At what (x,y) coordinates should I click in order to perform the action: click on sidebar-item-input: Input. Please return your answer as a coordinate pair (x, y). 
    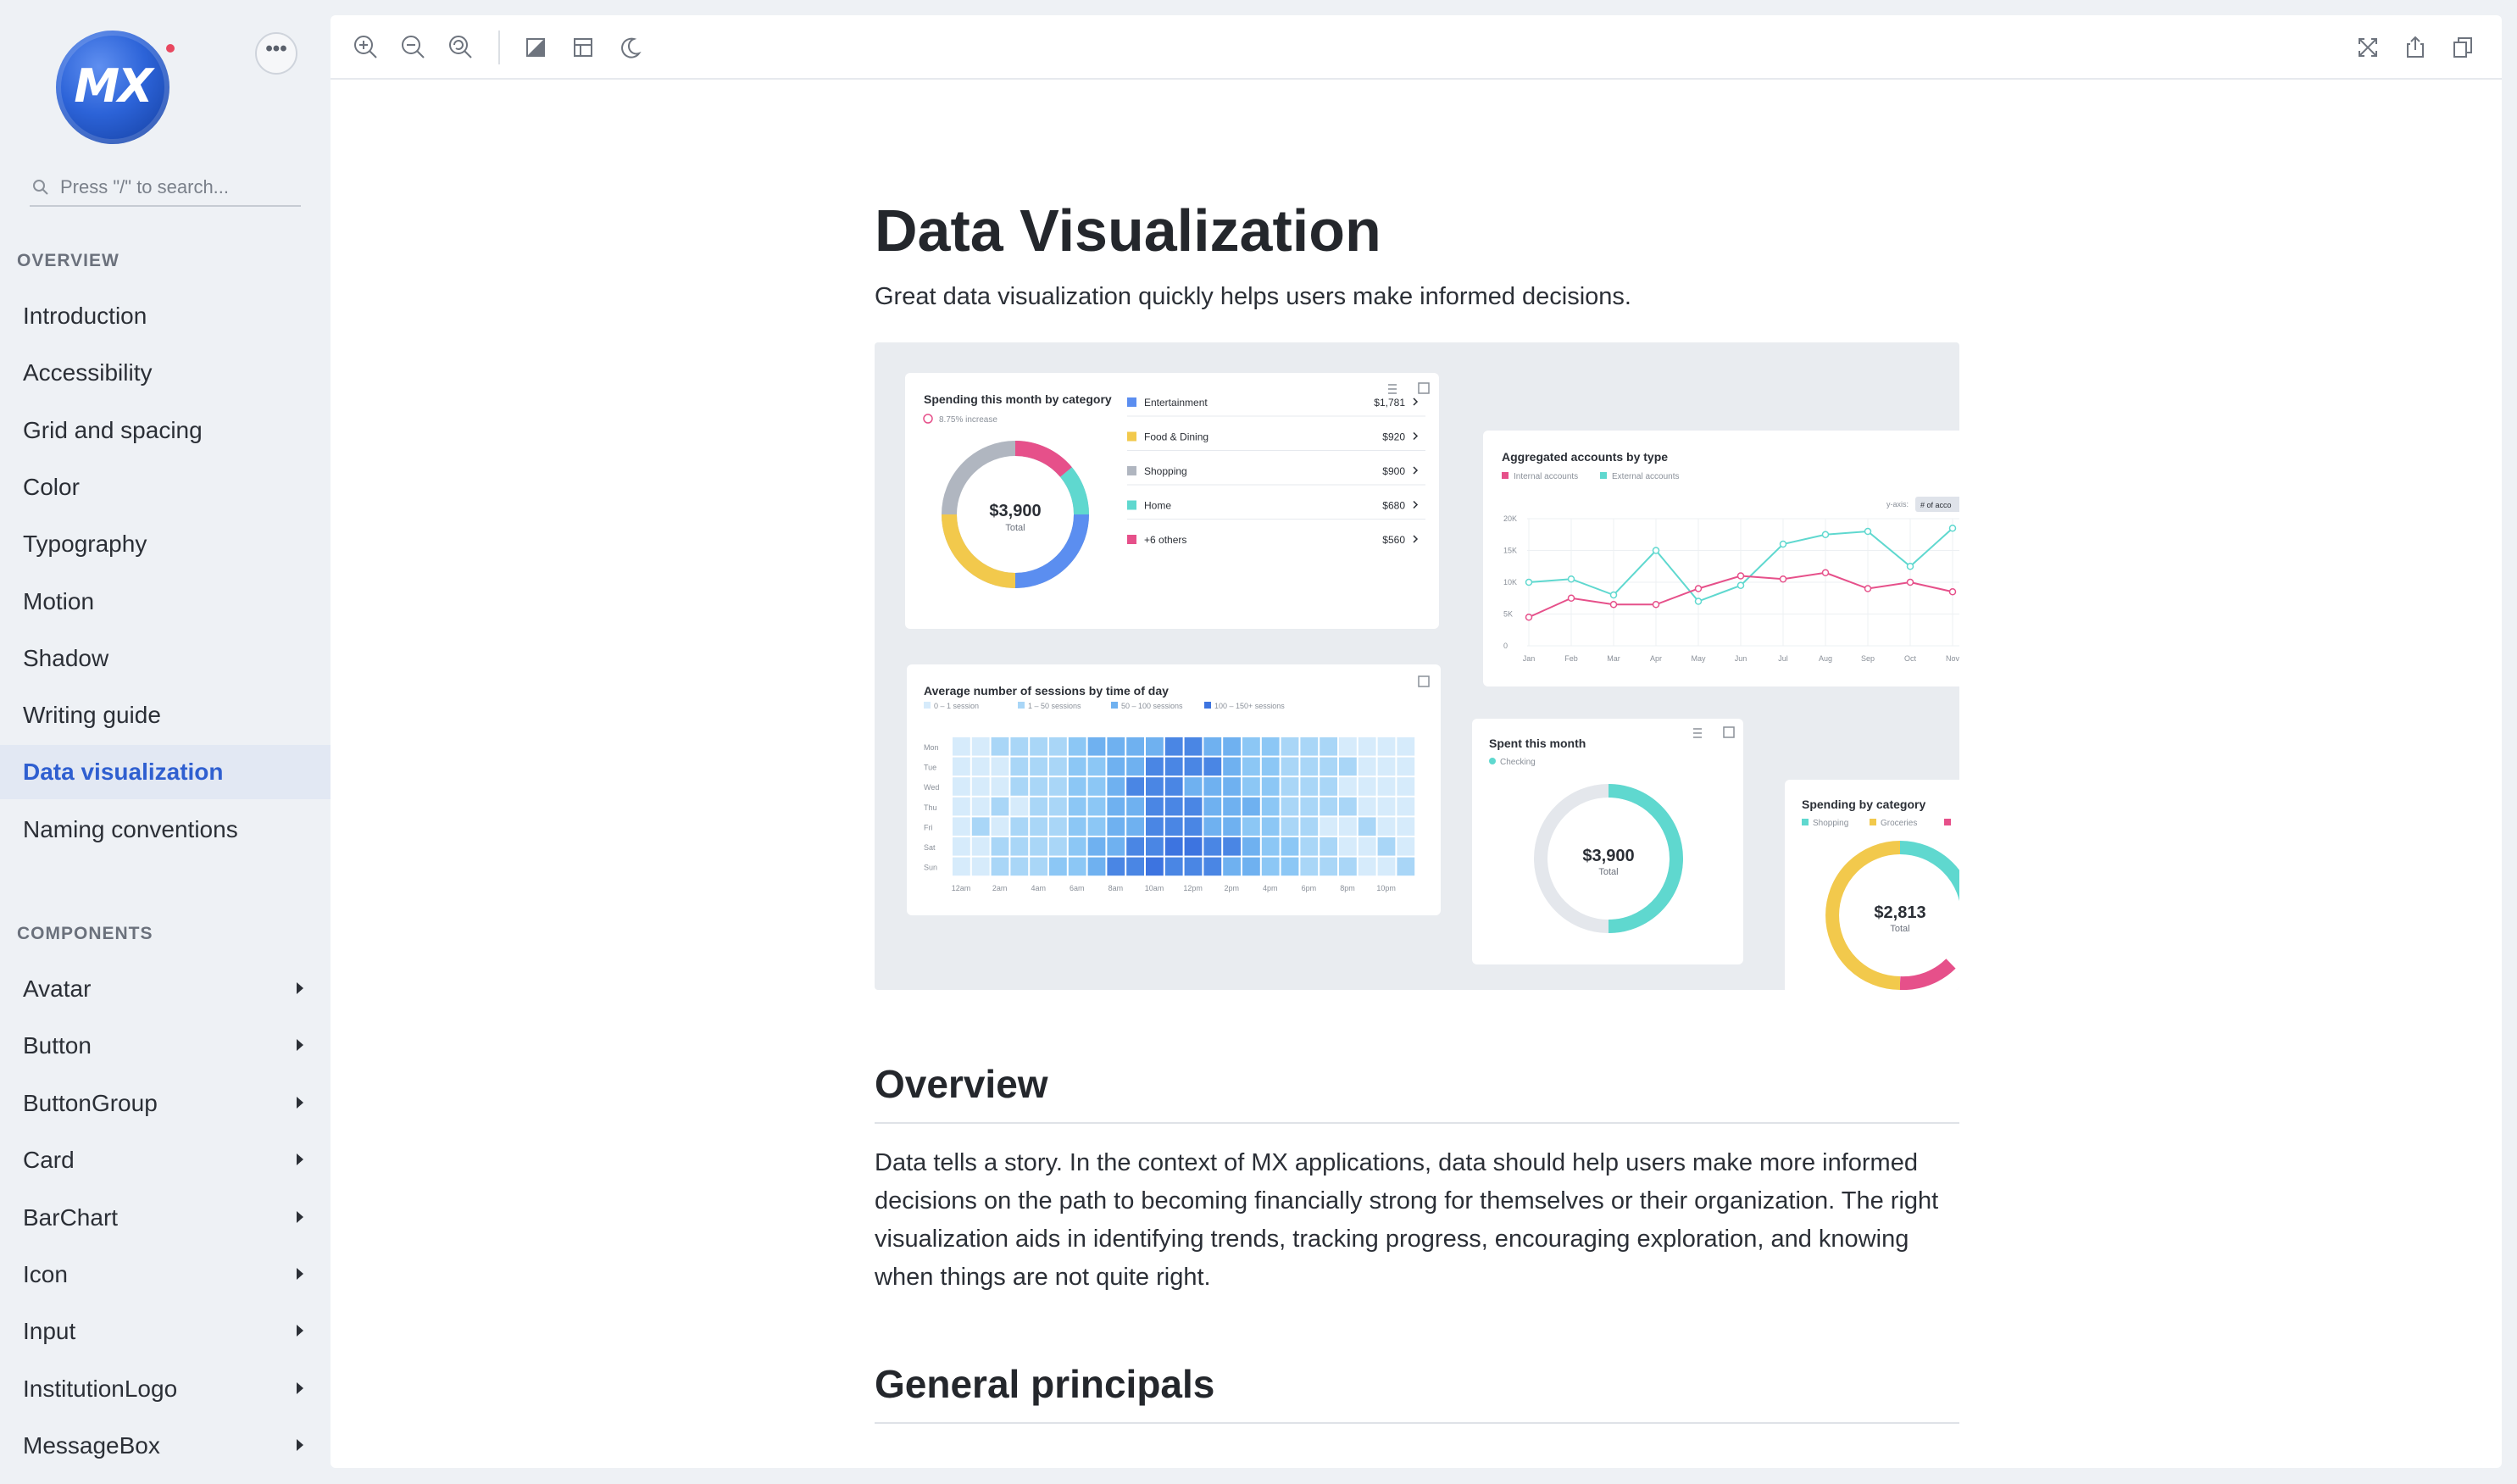
    Looking at the image, I should click on (165, 1332).